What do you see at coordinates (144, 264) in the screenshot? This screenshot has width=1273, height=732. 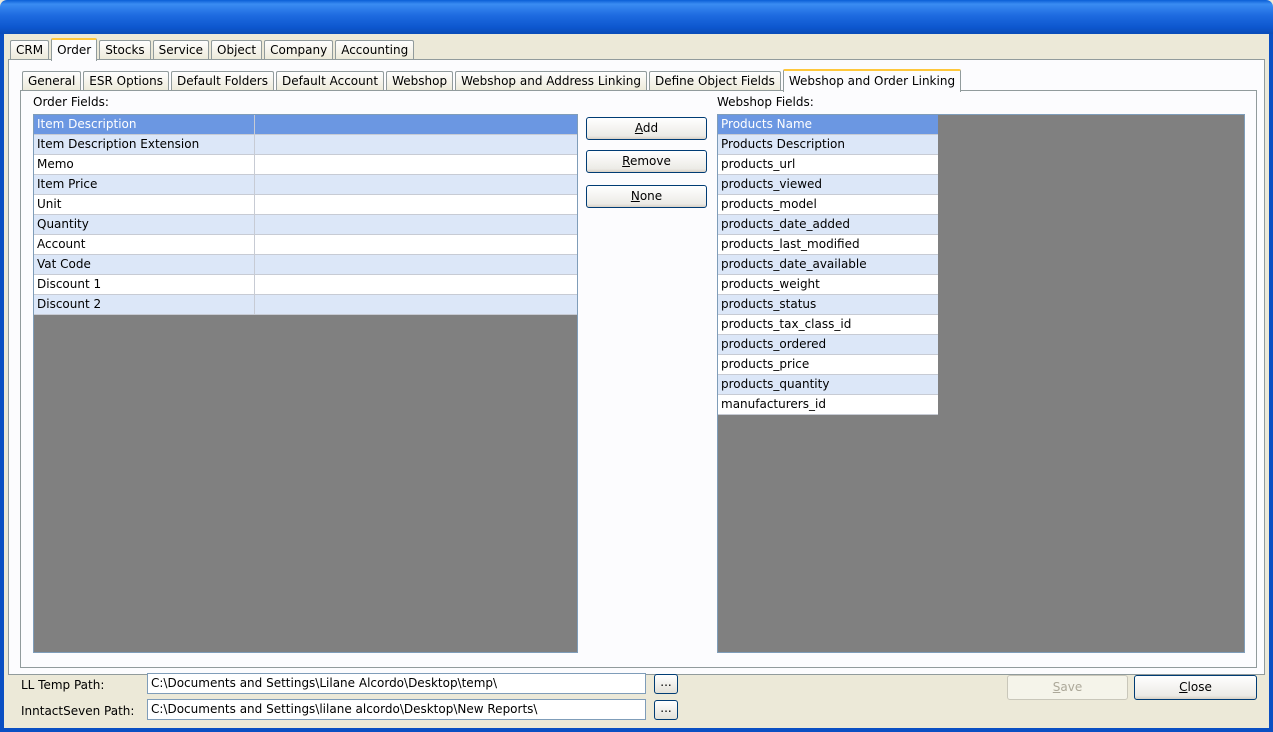 I see `order-field-name: Vat Code` at bounding box center [144, 264].